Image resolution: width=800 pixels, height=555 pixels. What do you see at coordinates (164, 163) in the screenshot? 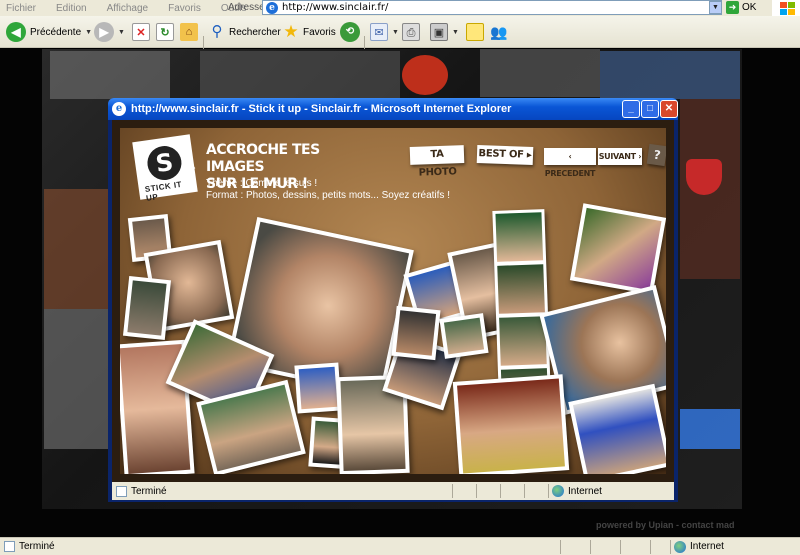
I see `logo-letter: S` at bounding box center [164, 163].